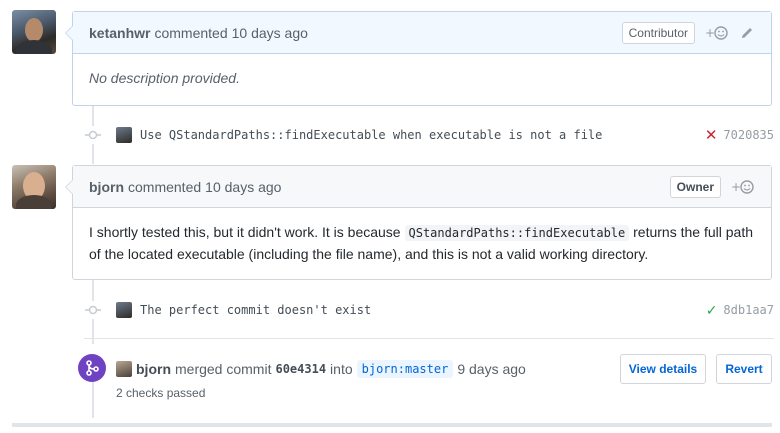 This screenshot has height=433, width=780. What do you see at coordinates (517, 233) in the screenshot?
I see `inline-code: QStandardPaths::findExecutable` at bounding box center [517, 233].